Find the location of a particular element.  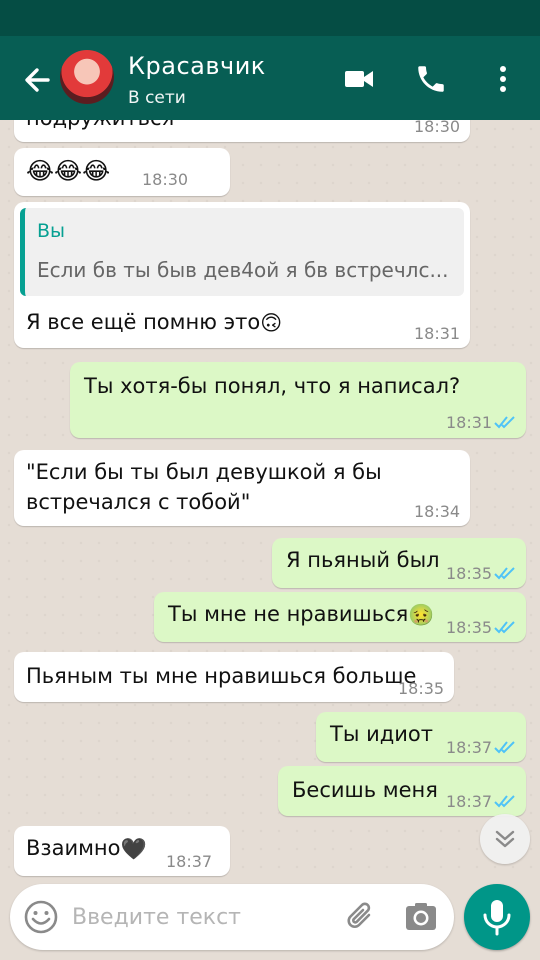

camera-button is located at coordinates (421, 917).